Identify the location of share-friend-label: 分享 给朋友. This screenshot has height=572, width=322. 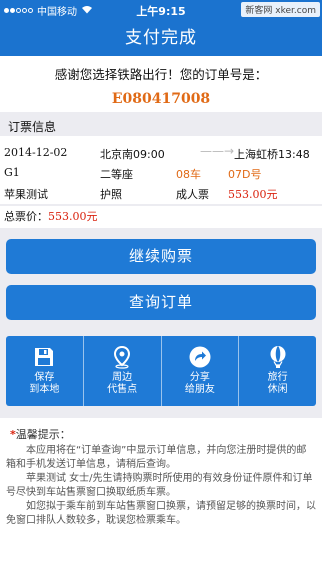
(199, 383).